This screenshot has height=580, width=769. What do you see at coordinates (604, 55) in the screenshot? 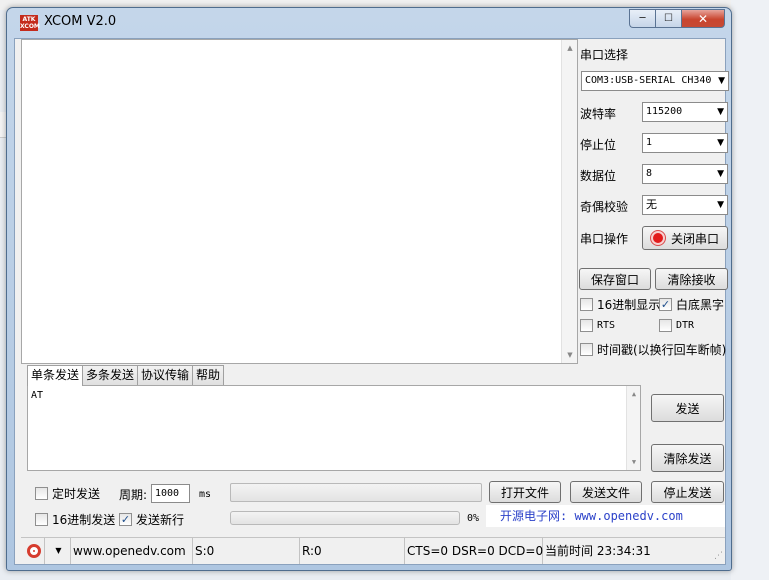
I see `port-select-label: 串口选择` at bounding box center [604, 55].